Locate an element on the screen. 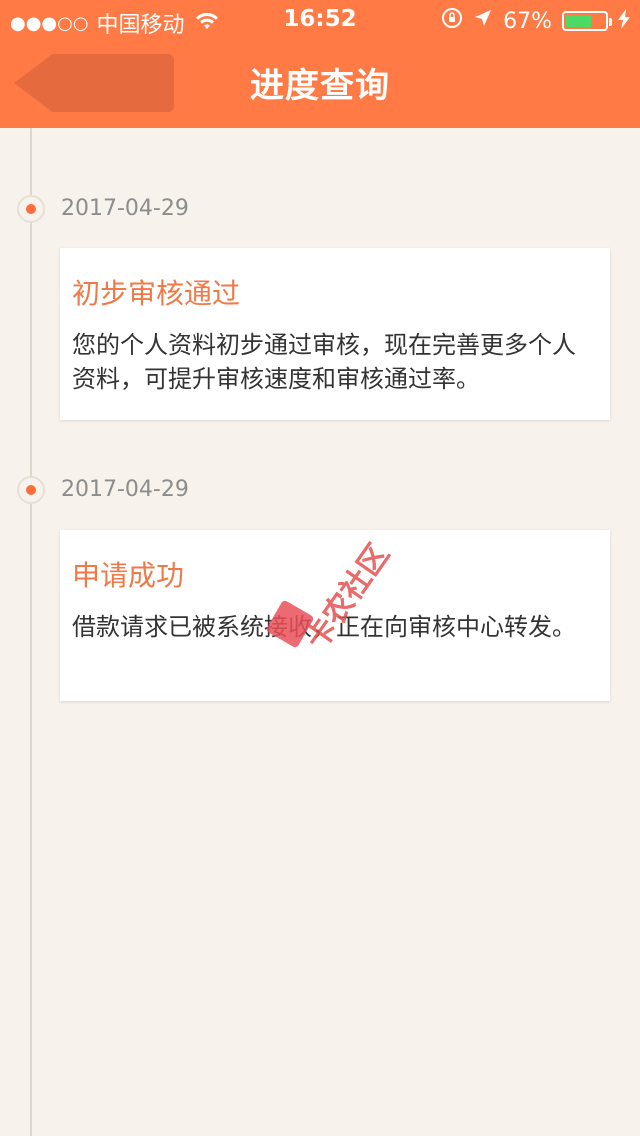 The height and width of the screenshot is (1136, 640). battery-fill is located at coordinates (579, 21).